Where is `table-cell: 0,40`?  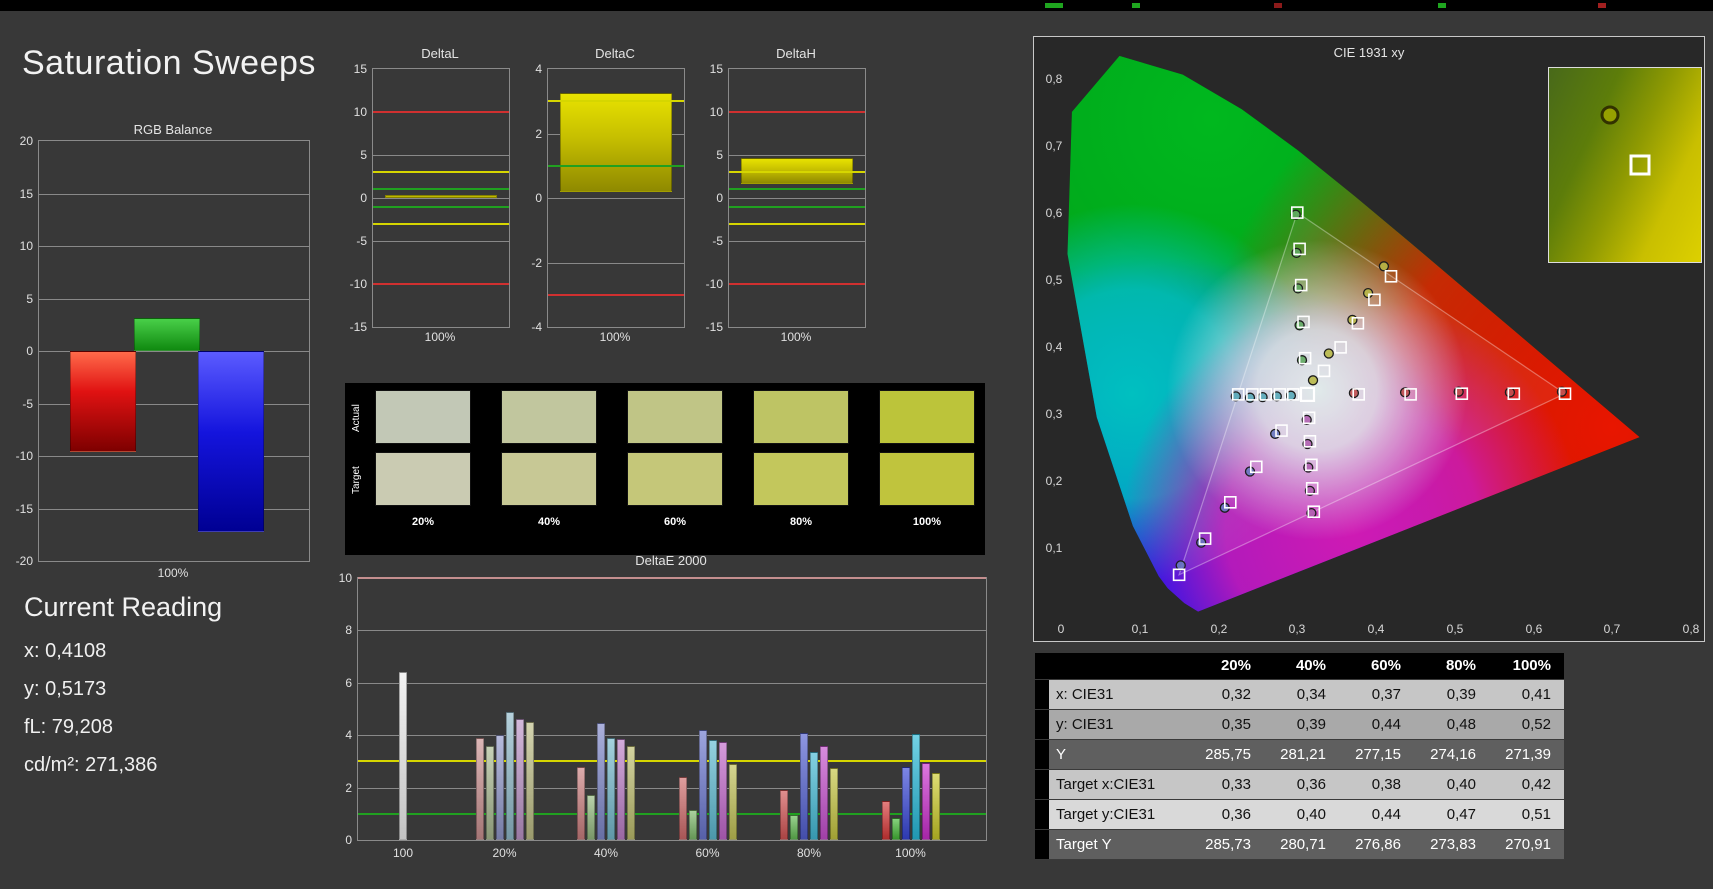 table-cell: 0,40 is located at coordinates (1451, 784).